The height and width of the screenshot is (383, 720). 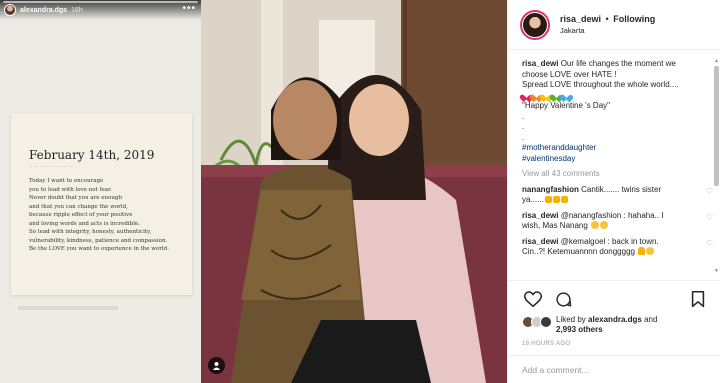 I want to click on liker-avatars, so click(x=537, y=322).